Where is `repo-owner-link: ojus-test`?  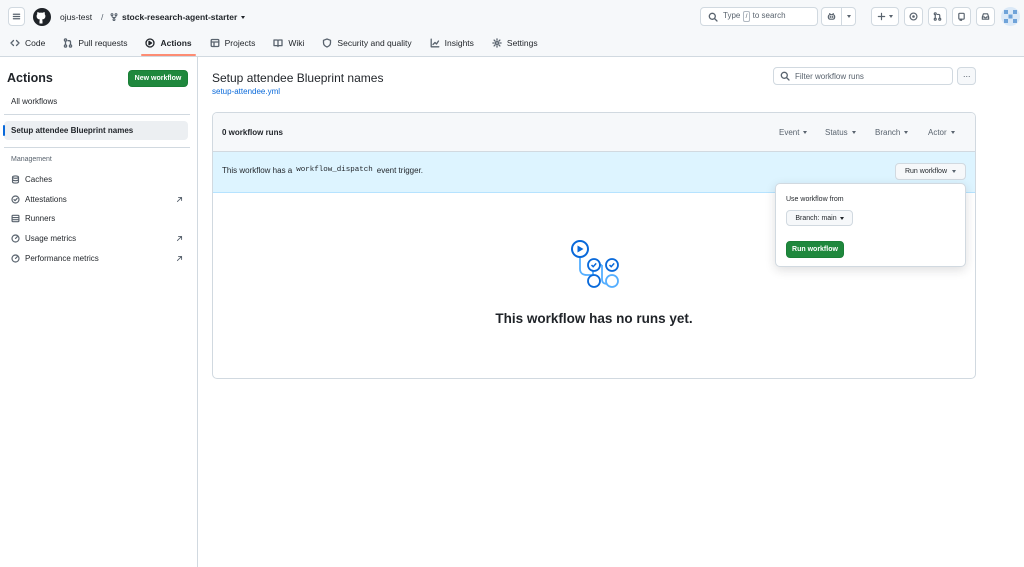 repo-owner-link: ojus-test is located at coordinates (76, 17).